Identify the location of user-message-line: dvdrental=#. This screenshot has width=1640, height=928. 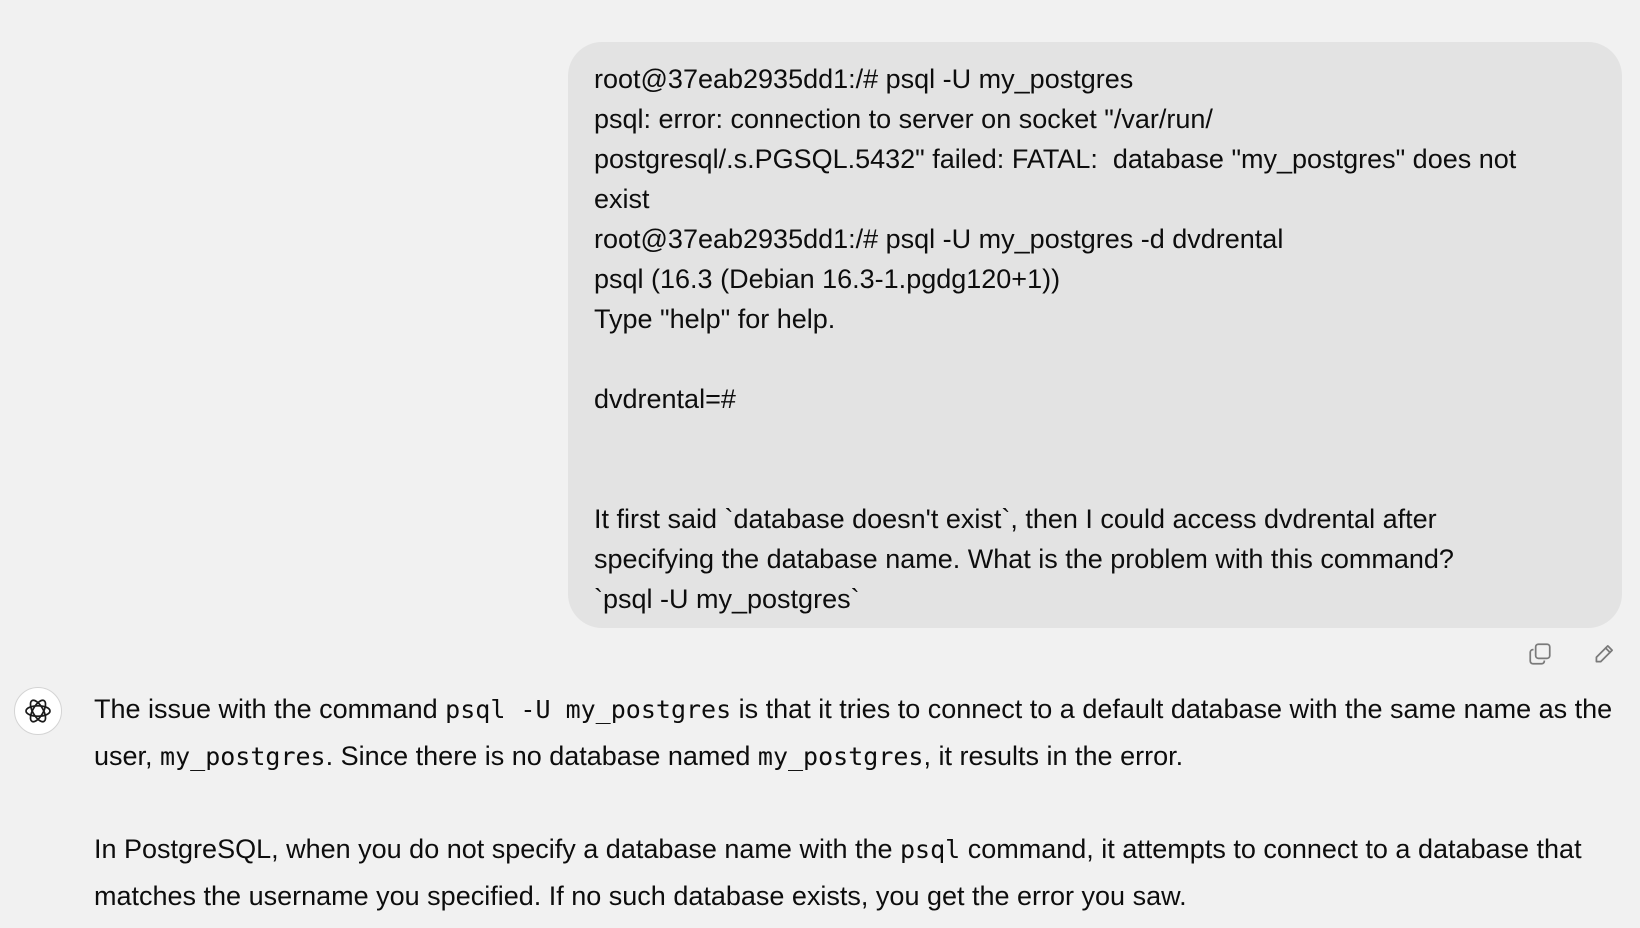
(665, 399).